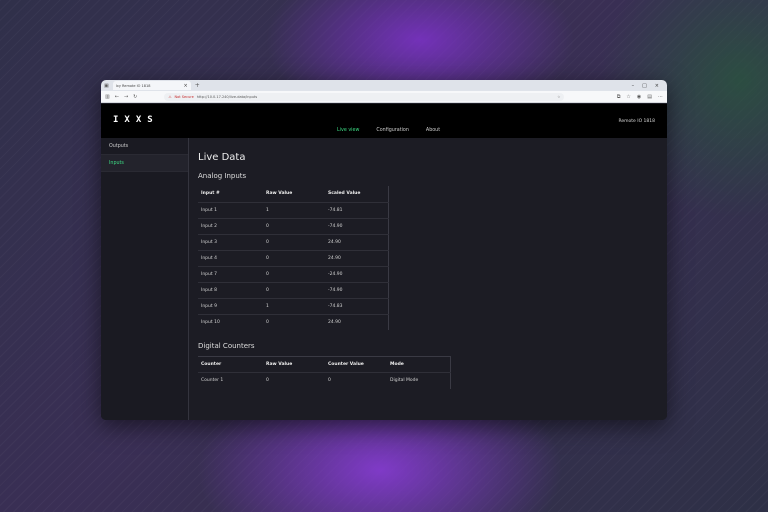 Image resolution: width=768 pixels, height=512 pixels. Describe the element at coordinates (170, 96) in the screenshot. I see `warning-icon: ⚠` at that location.